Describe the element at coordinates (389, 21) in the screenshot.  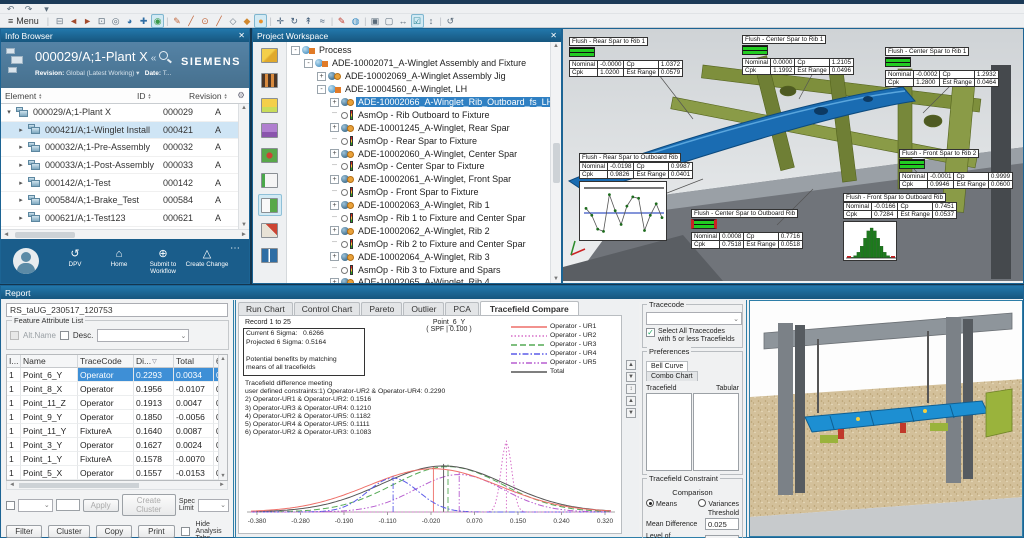
I see `fit-view-icon: ▢` at that location.